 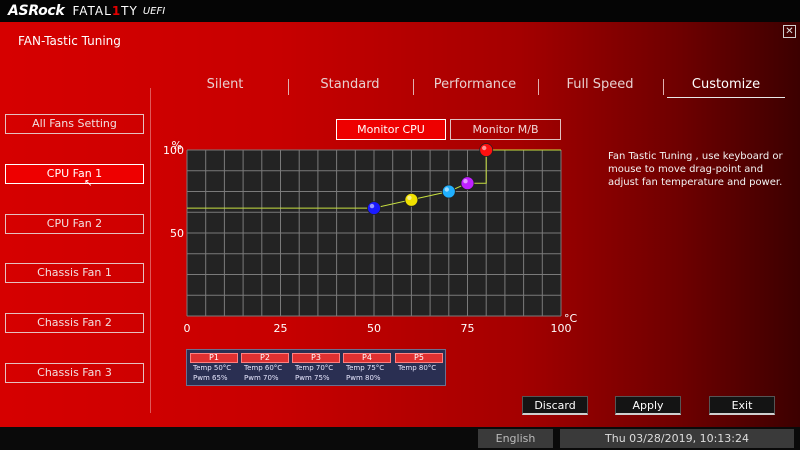 I want to click on point-temp: Temp 70°C, so click(x=314, y=368).